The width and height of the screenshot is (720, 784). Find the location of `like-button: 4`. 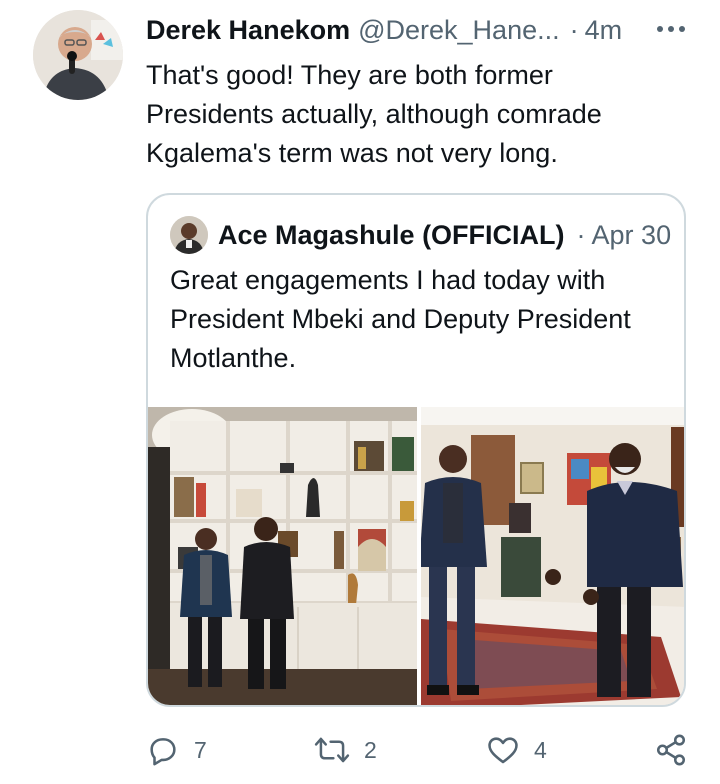

like-button: 4 is located at coordinates (516, 750).